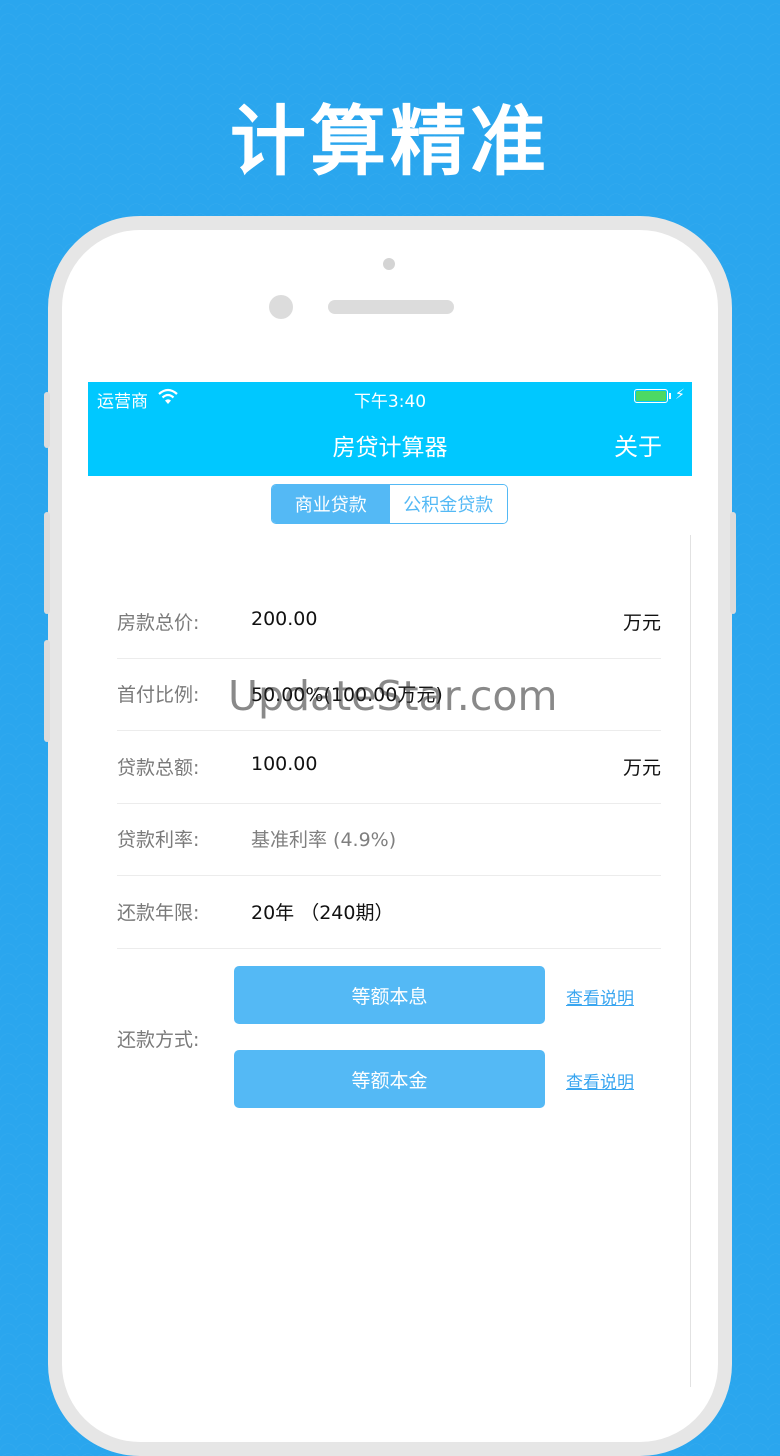 The image size is (780, 1456). What do you see at coordinates (158, 840) in the screenshot?
I see `interest-rate-label: 贷款利率:` at bounding box center [158, 840].